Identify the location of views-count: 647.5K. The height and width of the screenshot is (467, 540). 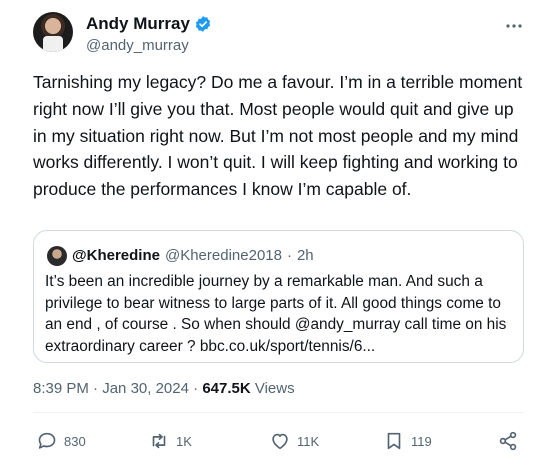
(226, 388).